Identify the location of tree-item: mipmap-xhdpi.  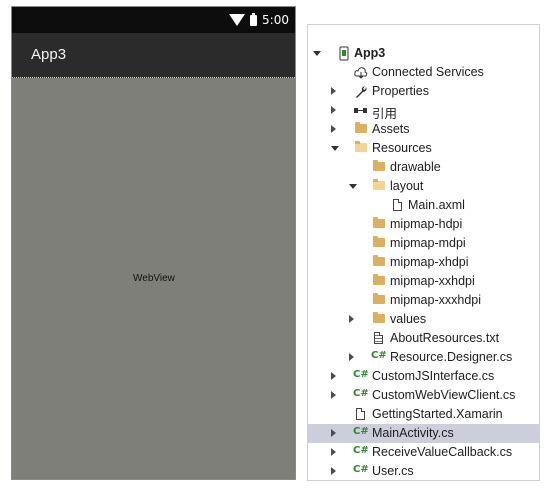
(423, 262).